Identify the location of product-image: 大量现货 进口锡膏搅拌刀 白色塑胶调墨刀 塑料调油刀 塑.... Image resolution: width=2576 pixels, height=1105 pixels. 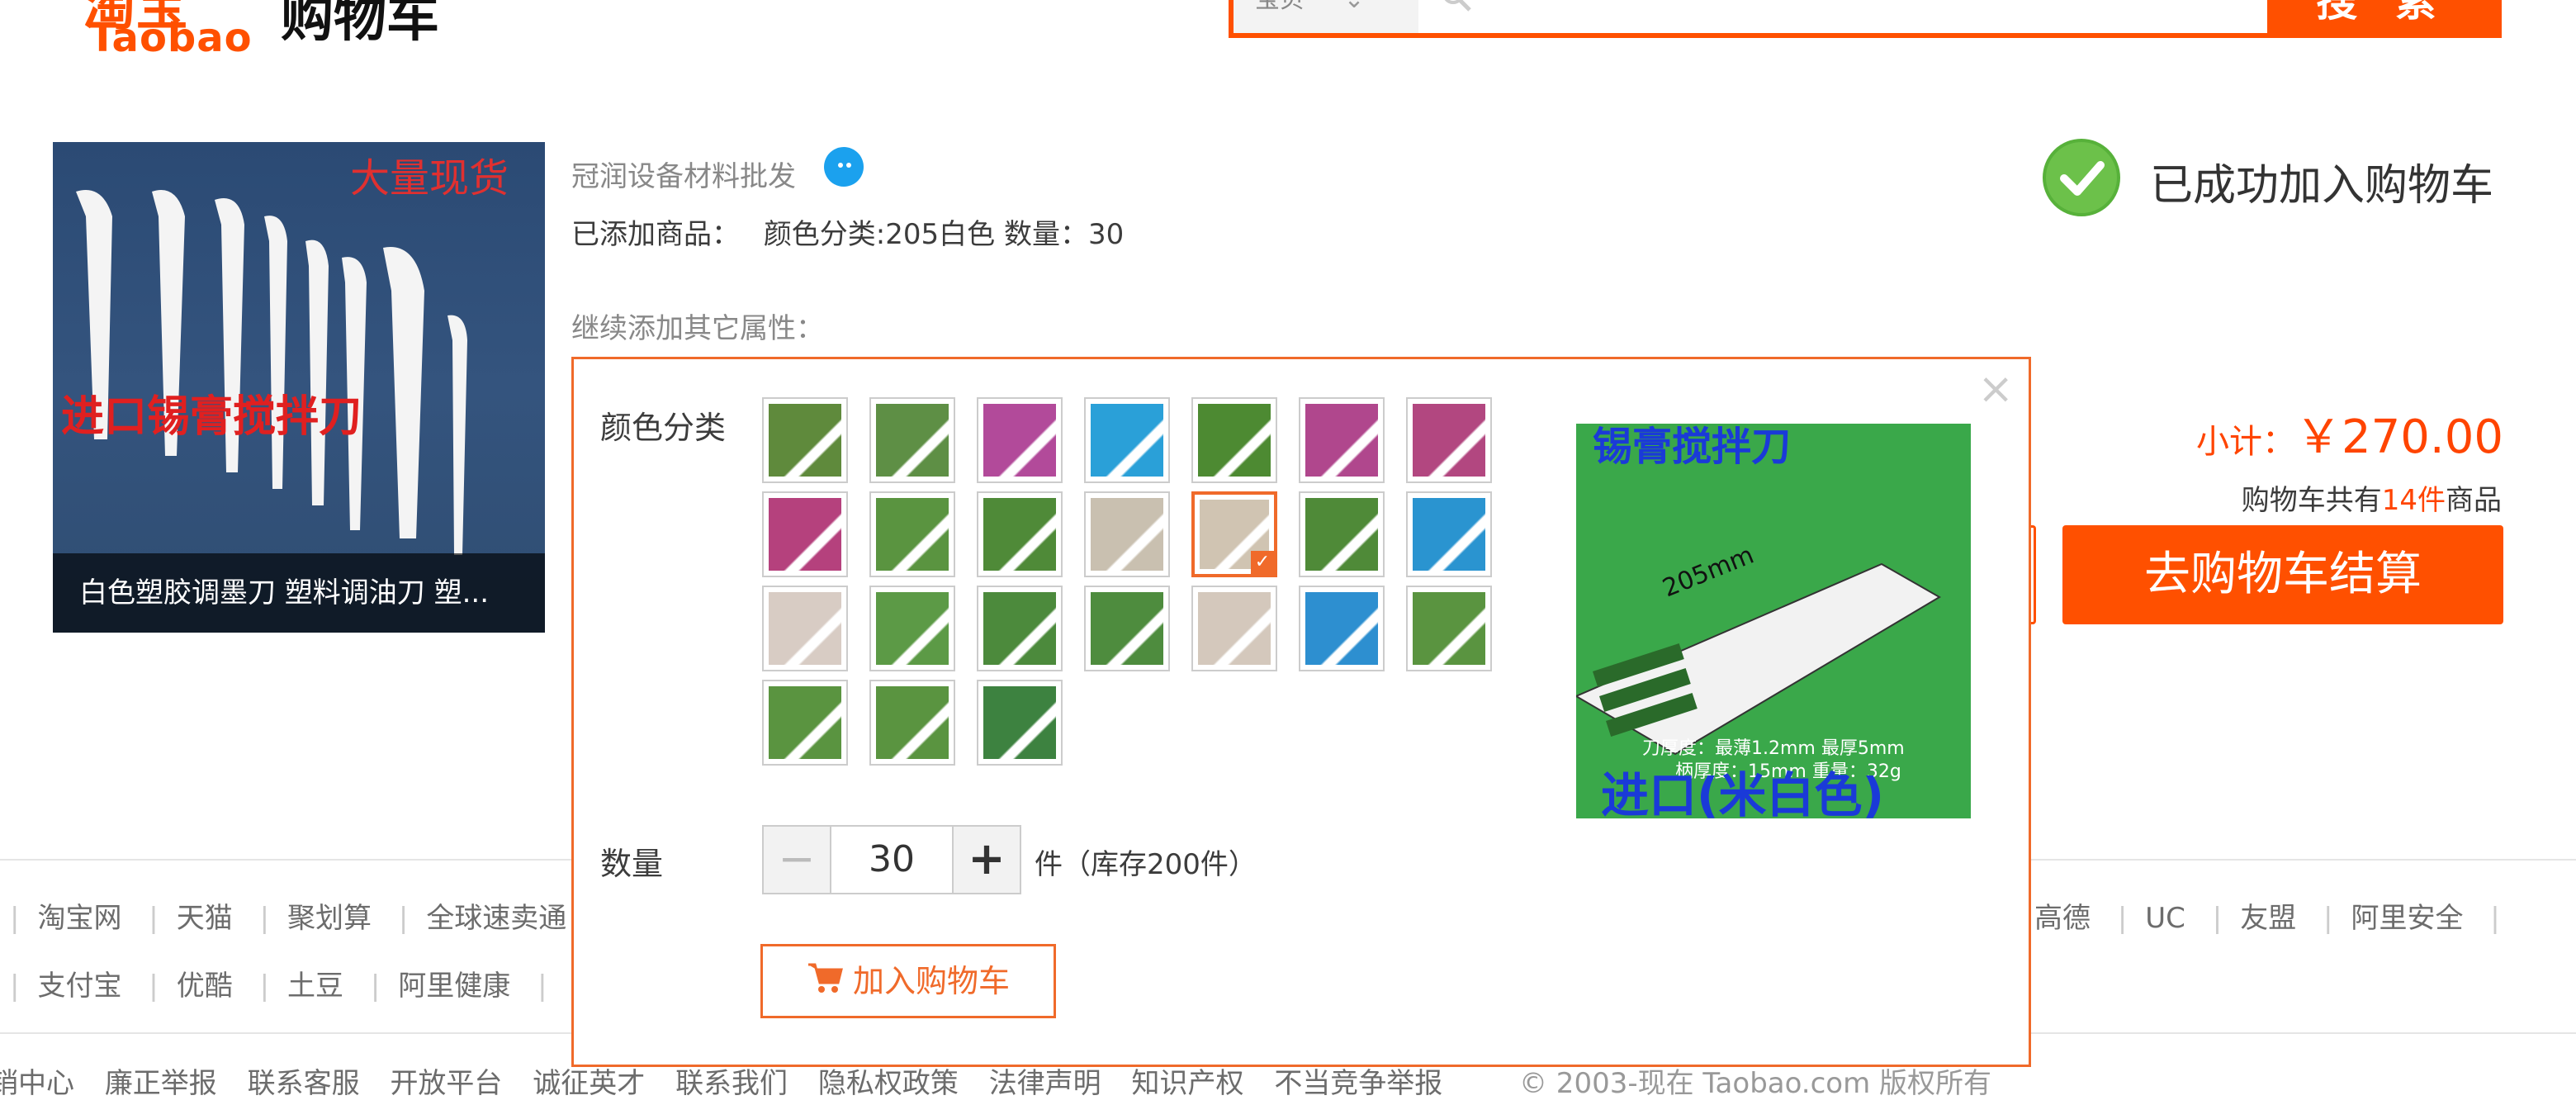
(299, 387).